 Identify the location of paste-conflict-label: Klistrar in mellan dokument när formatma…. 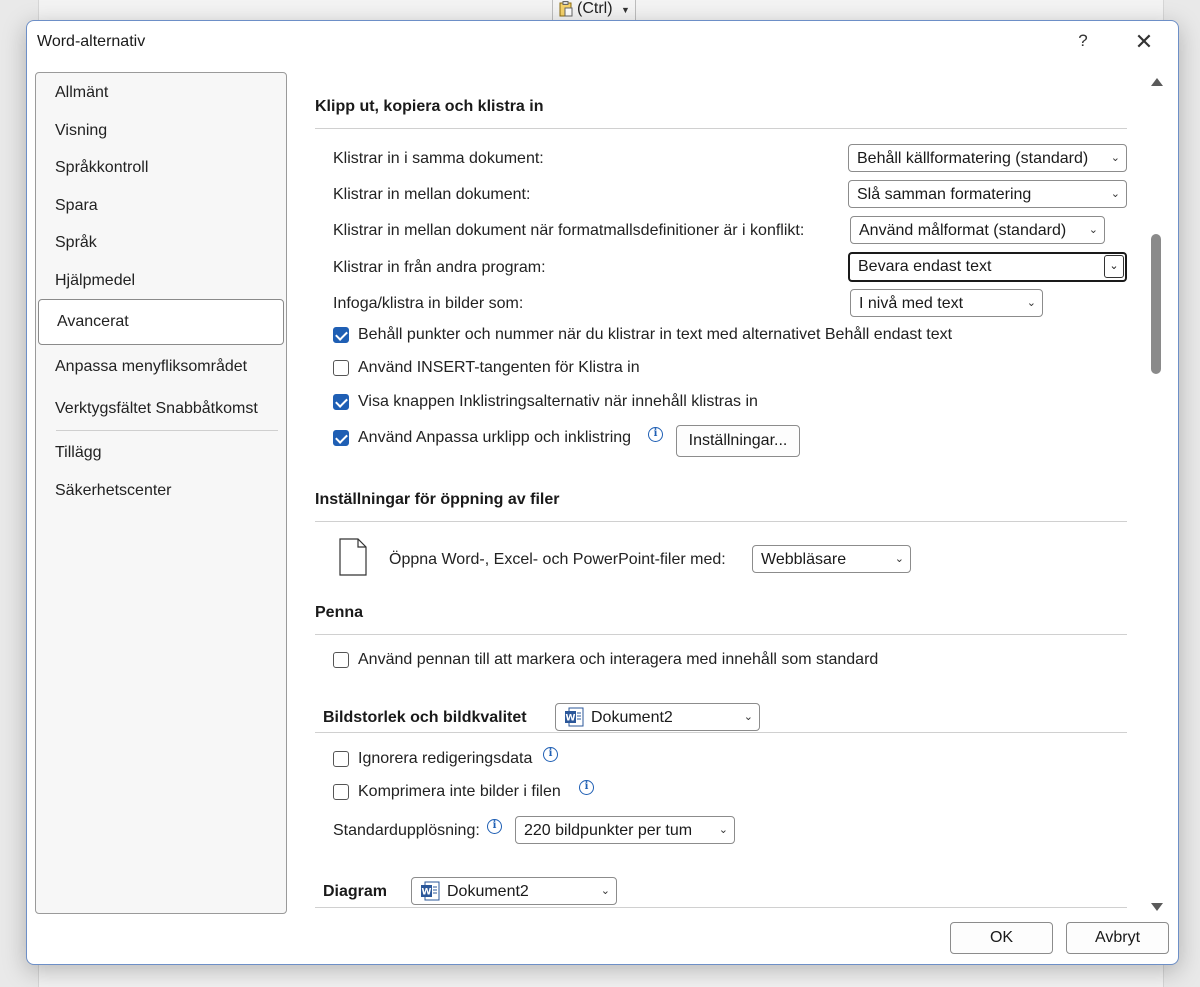
(569, 230).